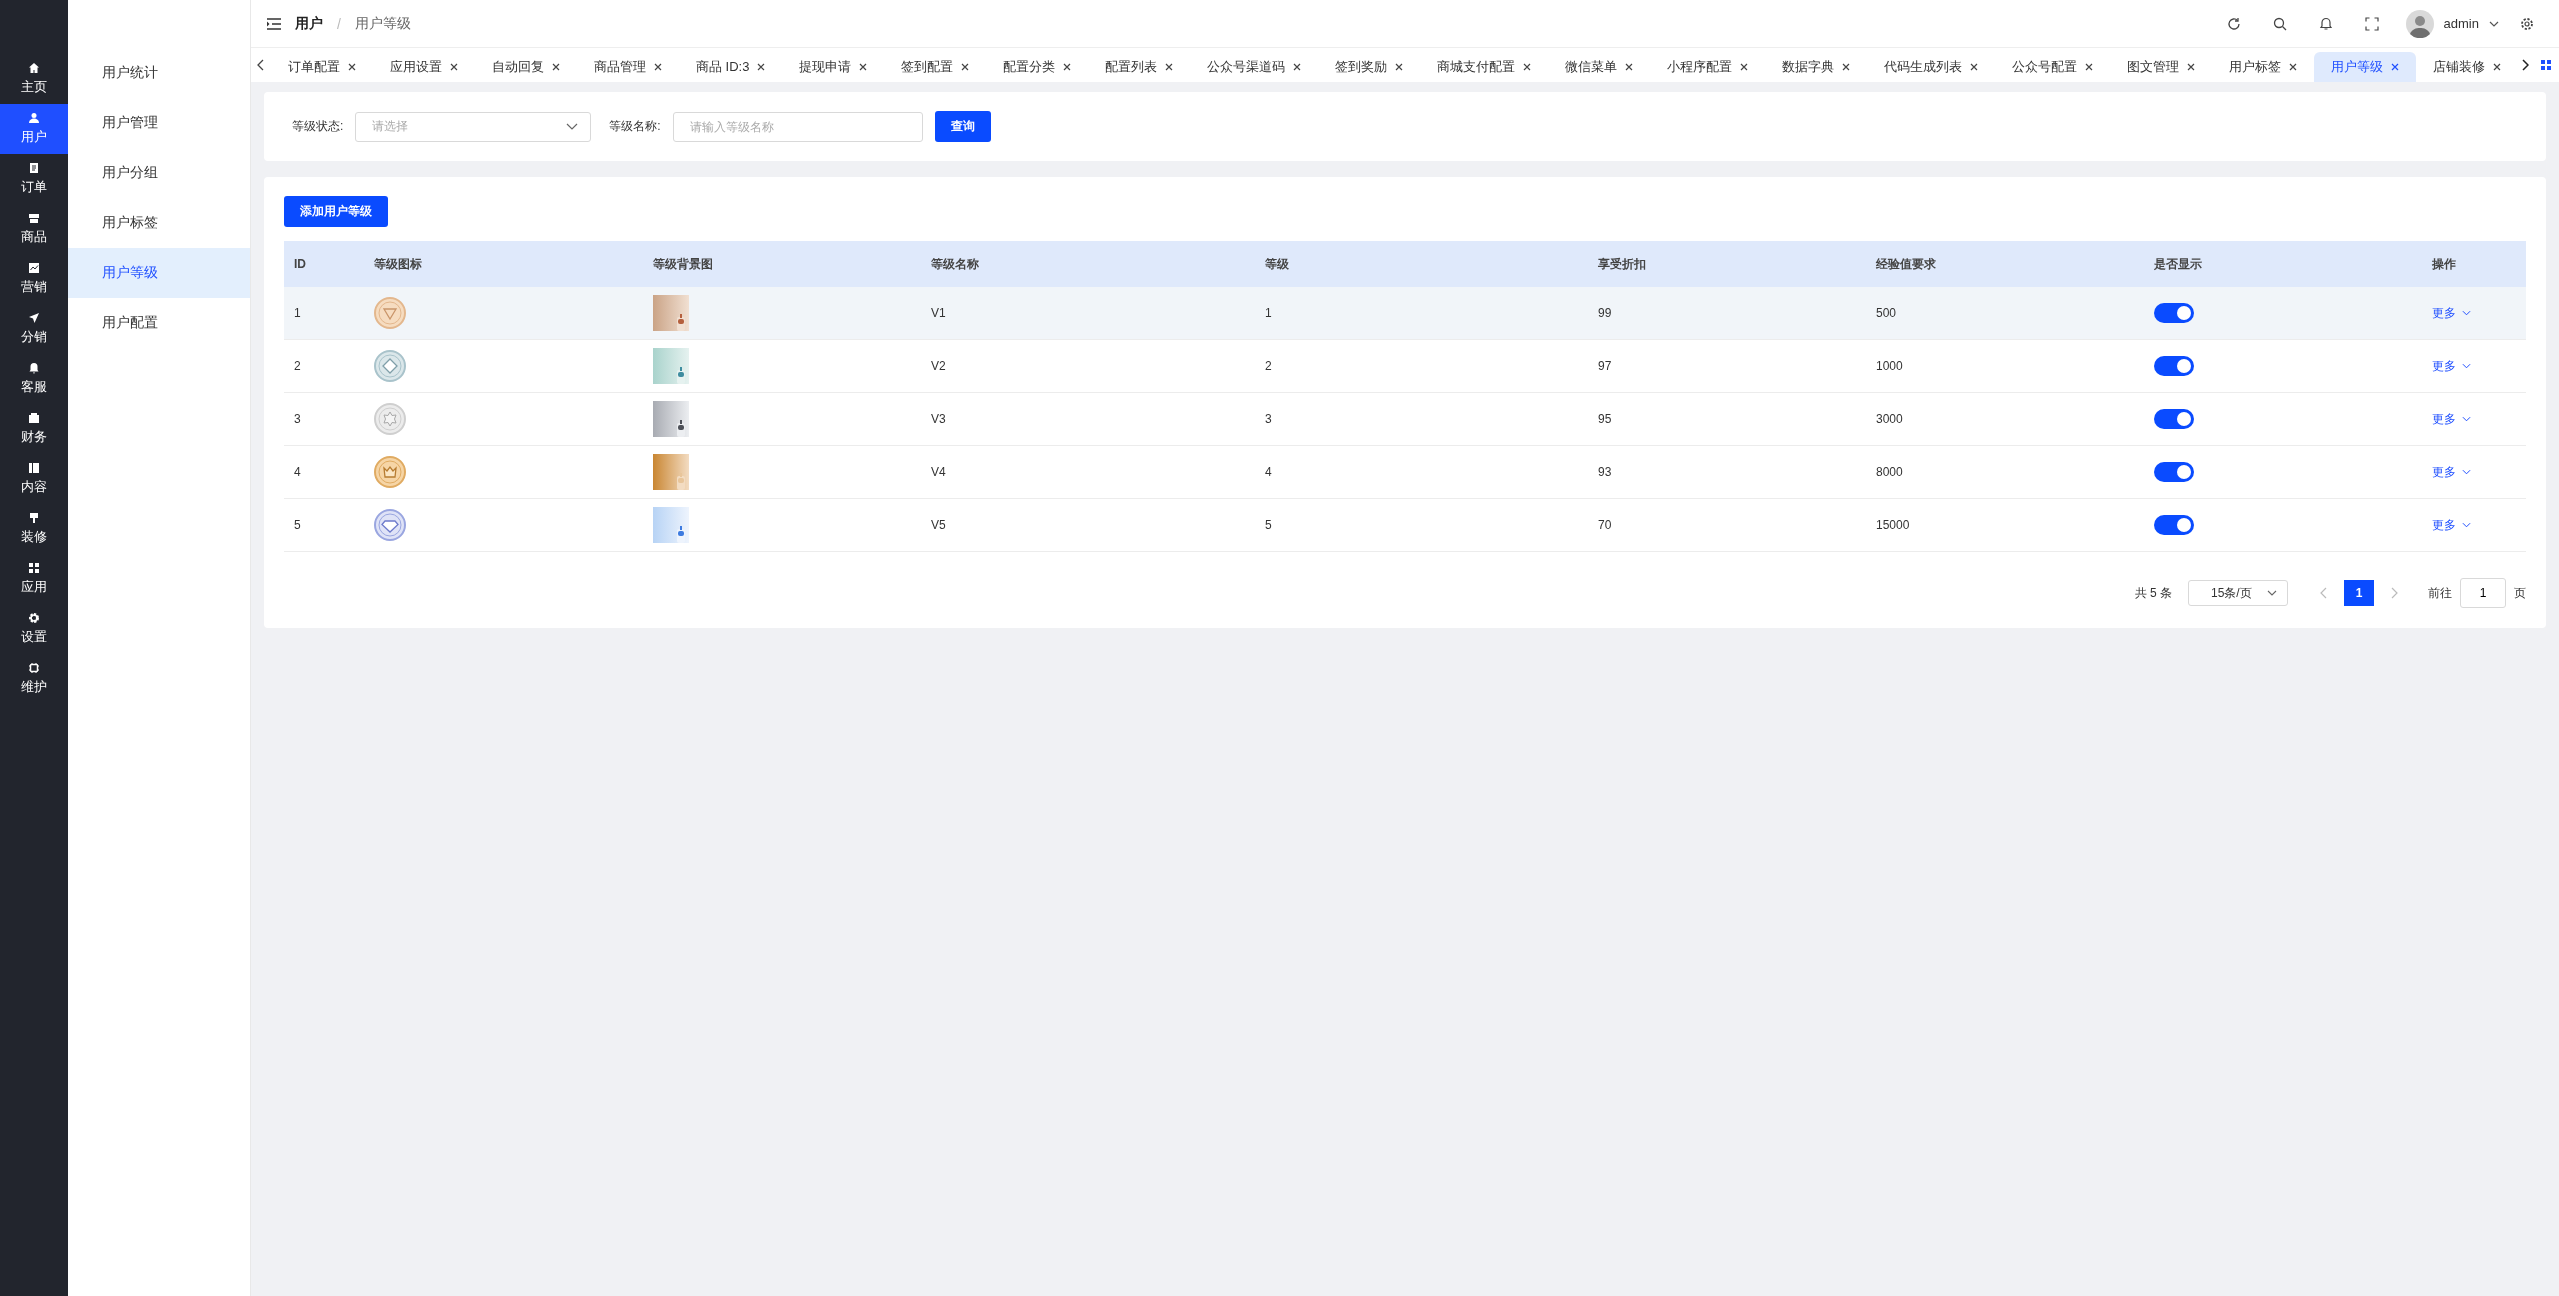 Image resolution: width=2559 pixels, height=1296 pixels. Describe the element at coordinates (34, 79) in the screenshot. I see `nav-item: 主页` at that location.